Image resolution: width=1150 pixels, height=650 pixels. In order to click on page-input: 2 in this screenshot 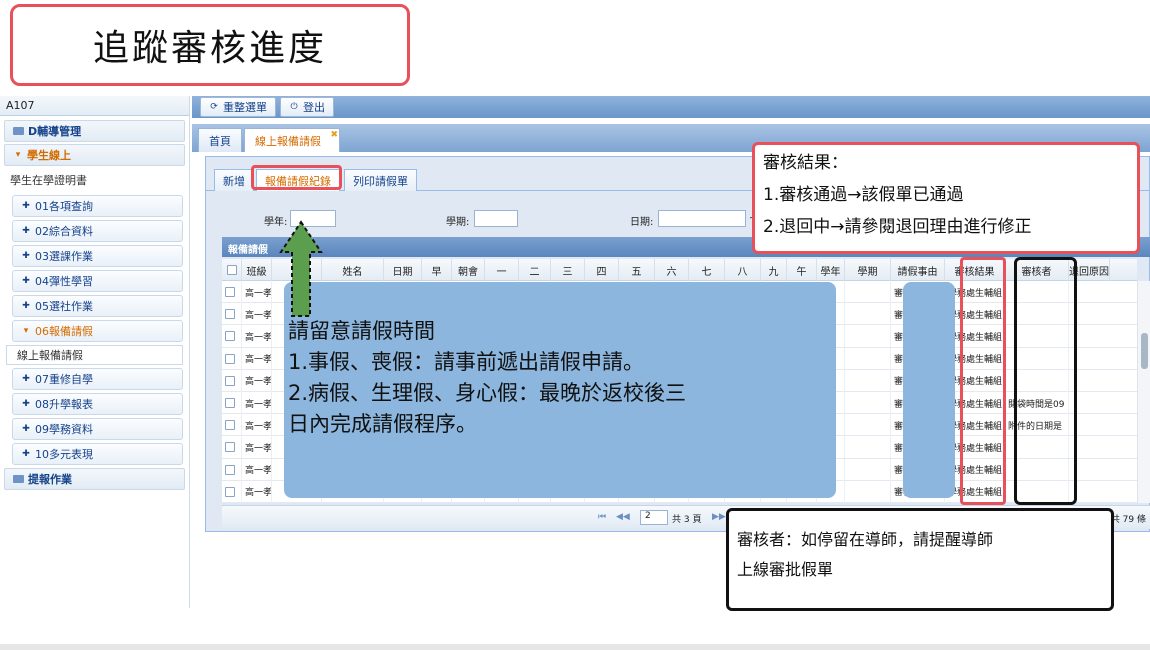, I will do `click(654, 517)`.